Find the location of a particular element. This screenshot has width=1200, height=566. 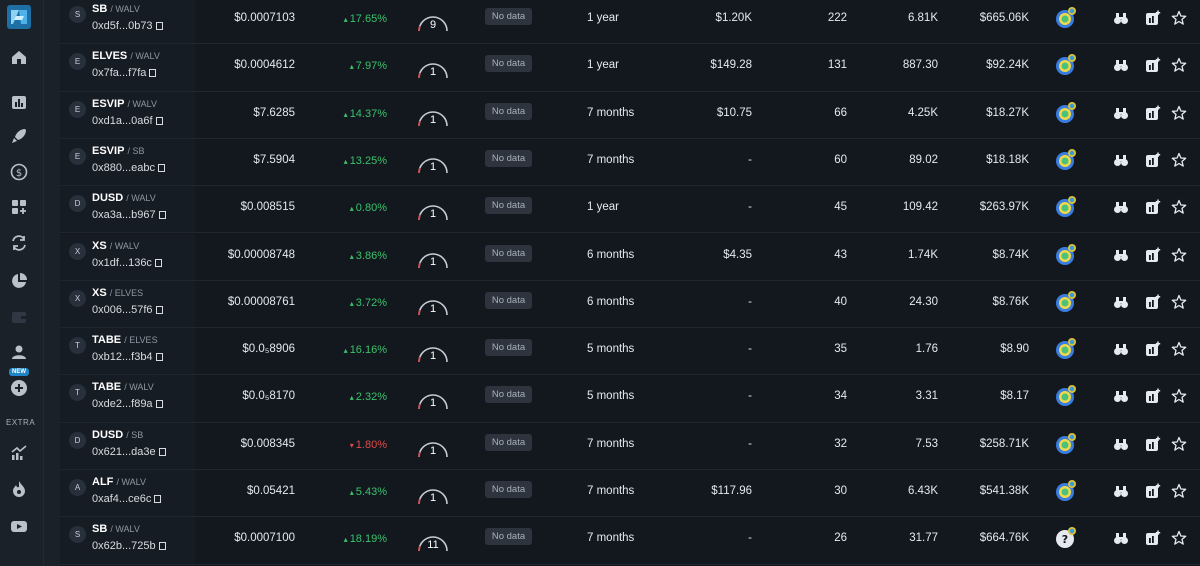

user-icon is located at coordinates (19, 352).